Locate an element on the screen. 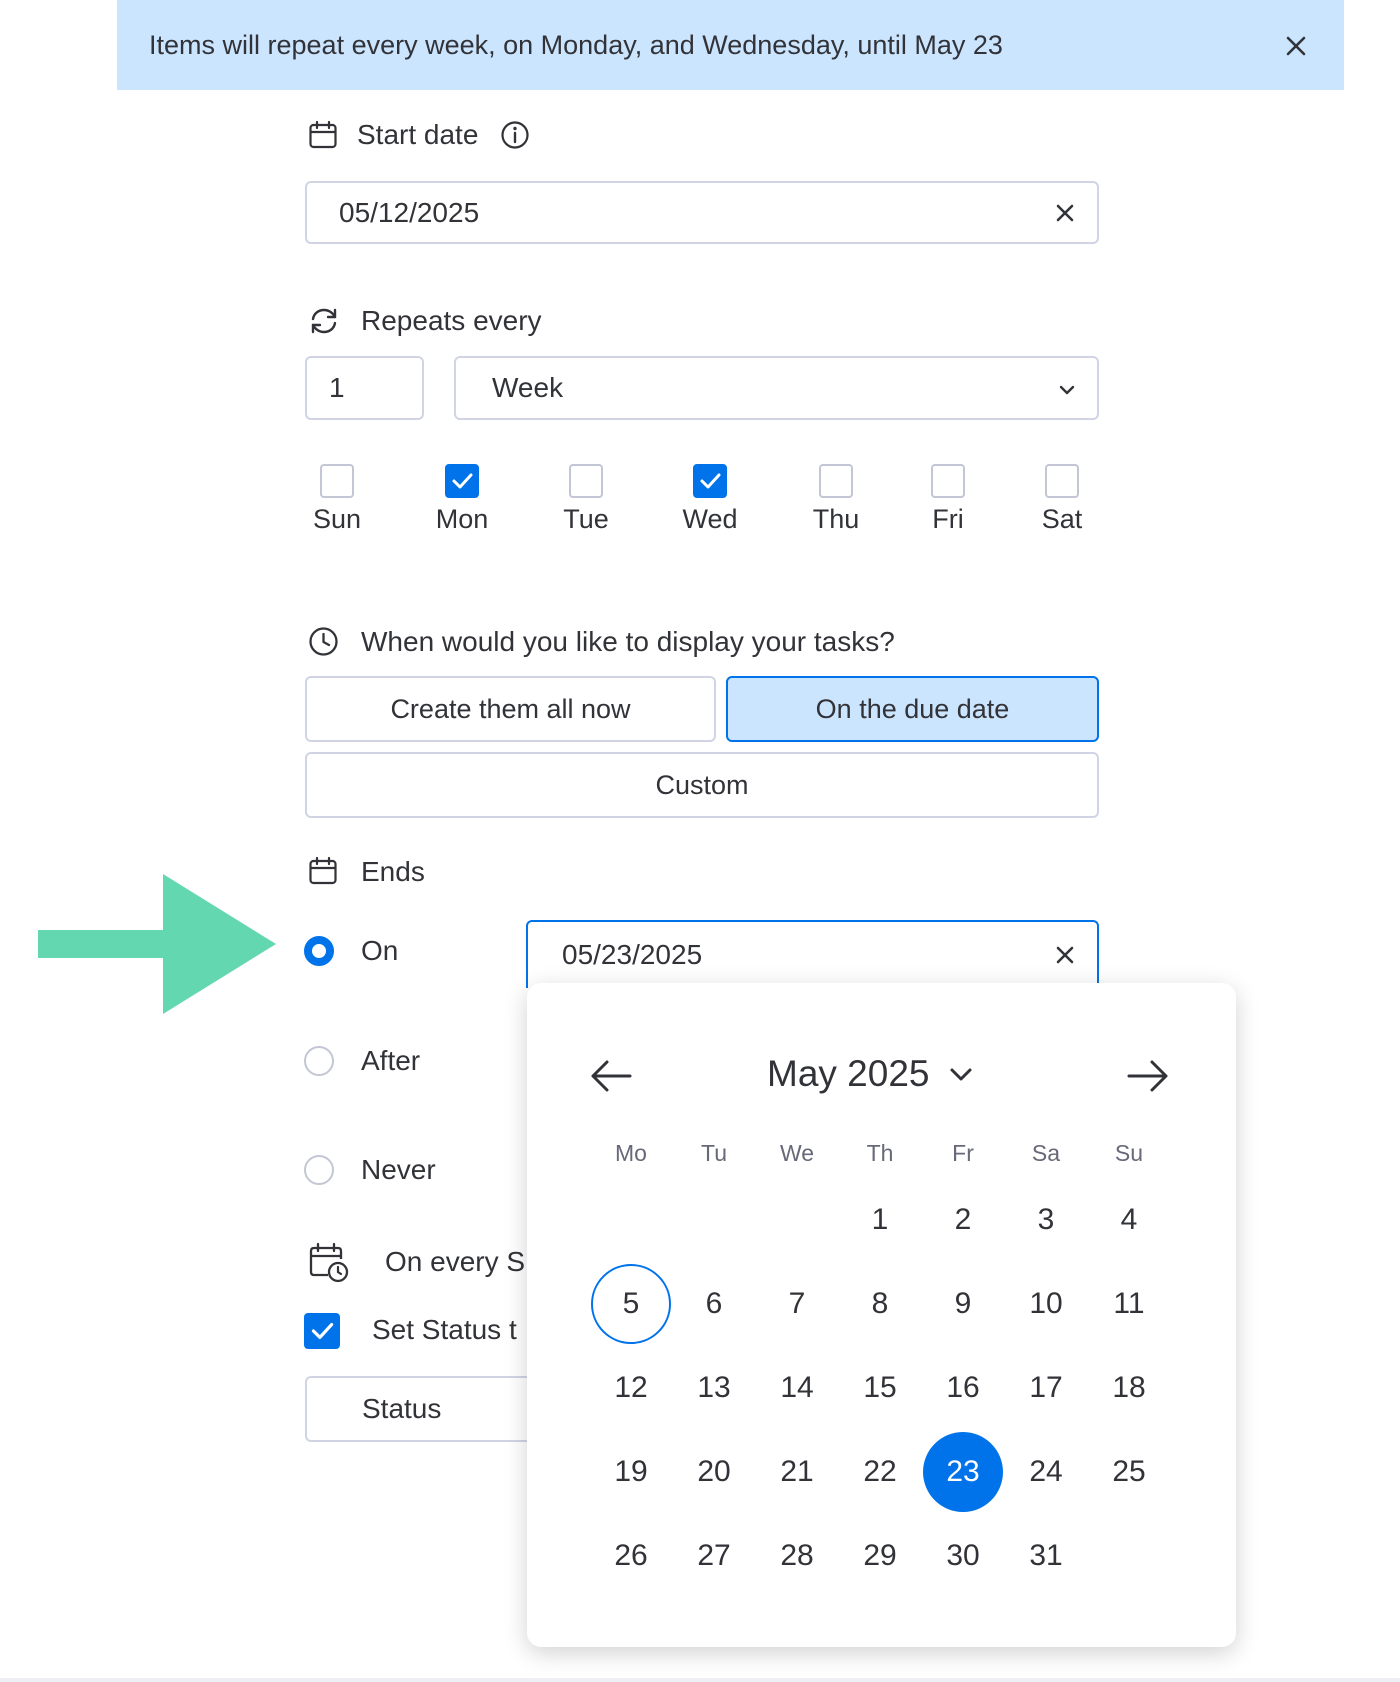 The width and height of the screenshot is (1400, 1682). weekday-thu: Thu is located at coordinates (836, 499).